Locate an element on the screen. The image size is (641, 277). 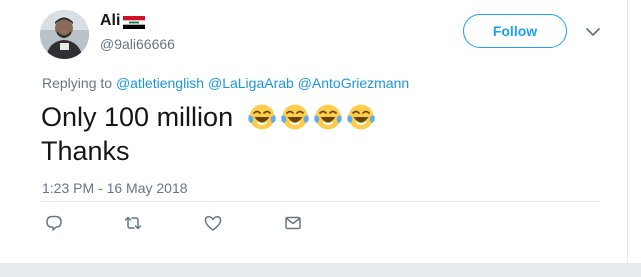
follow-button: Follow is located at coordinates (515, 31).